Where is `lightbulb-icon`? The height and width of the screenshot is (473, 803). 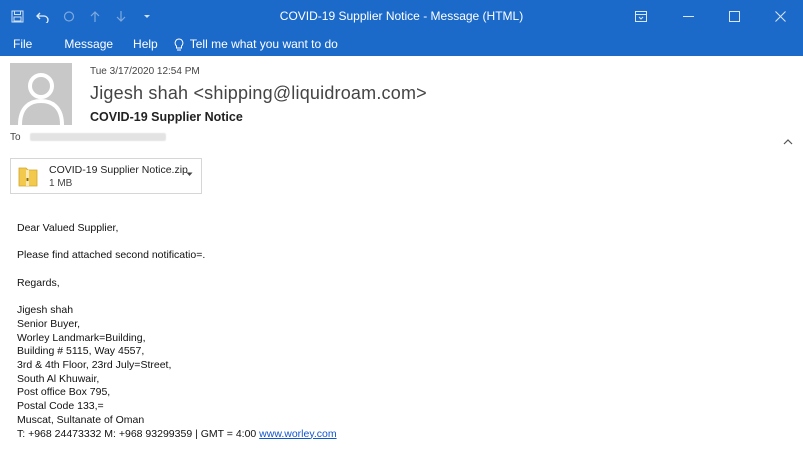
lightbulb-icon is located at coordinates (179, 43).